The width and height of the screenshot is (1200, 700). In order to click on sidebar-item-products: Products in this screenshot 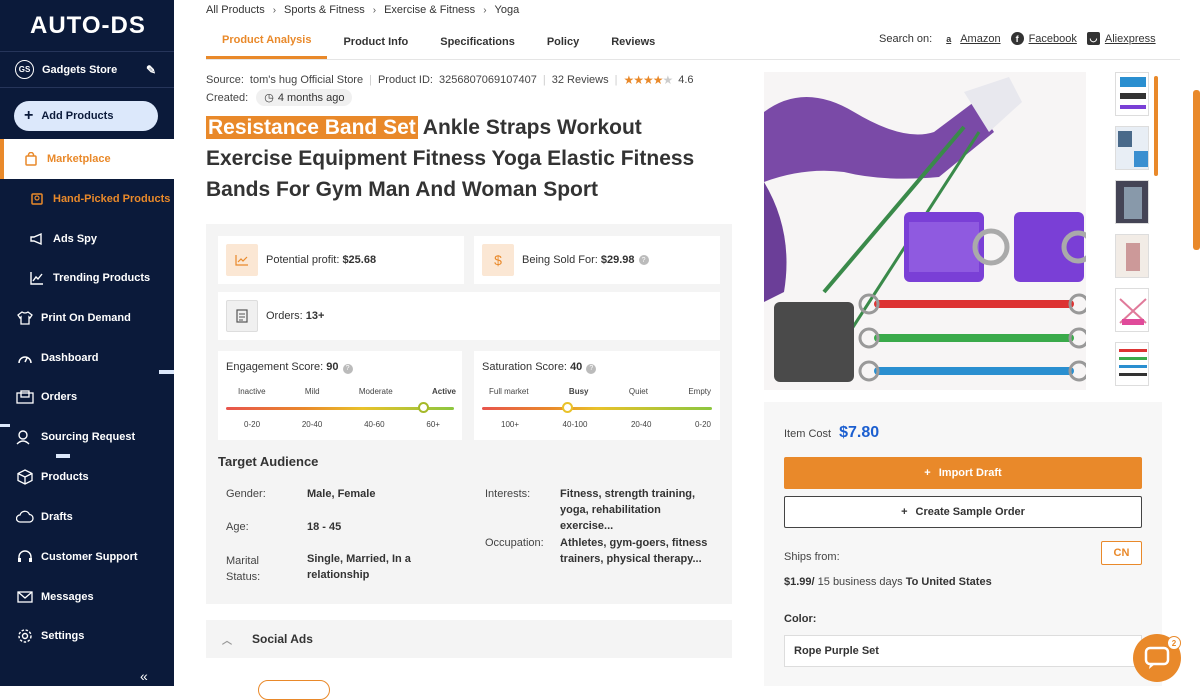, I will do `click(87, 477)`.